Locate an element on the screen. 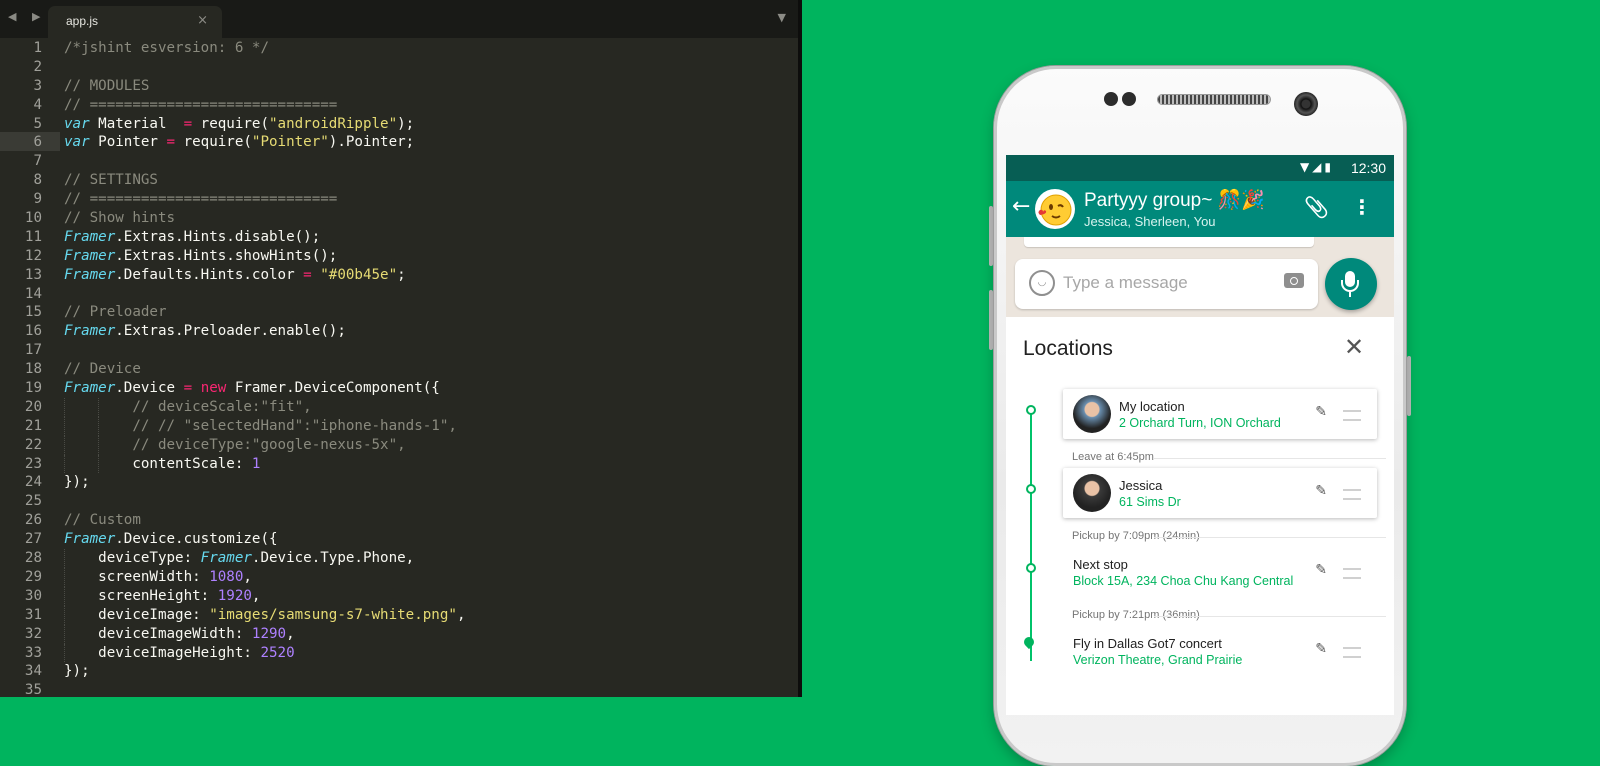  code-line: 22 // deviceType:"google-nexus-5x", is located at coordinates (232, 445).